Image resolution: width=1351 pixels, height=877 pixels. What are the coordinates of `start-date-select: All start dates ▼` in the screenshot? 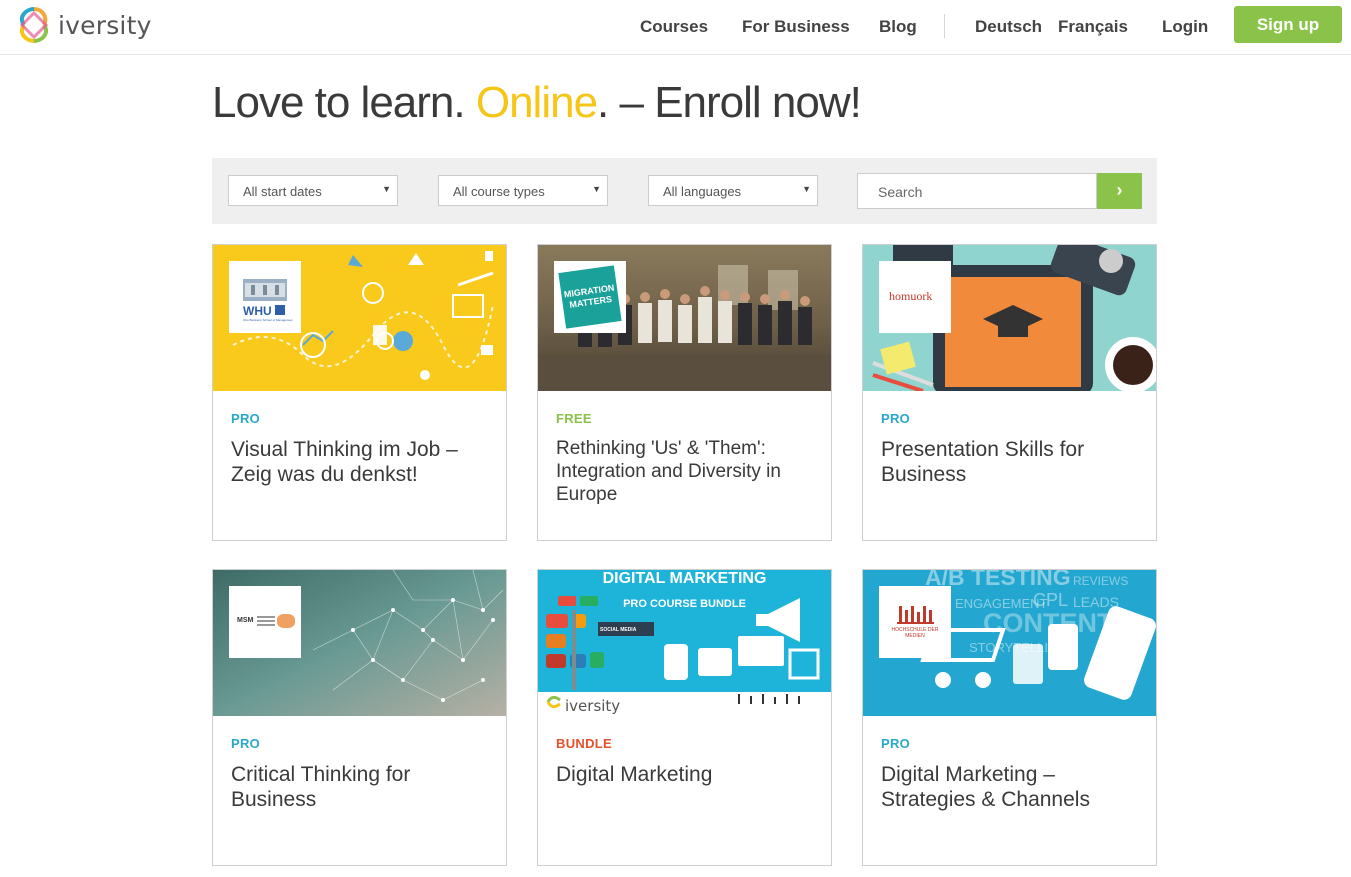 It's located at (313, 190).